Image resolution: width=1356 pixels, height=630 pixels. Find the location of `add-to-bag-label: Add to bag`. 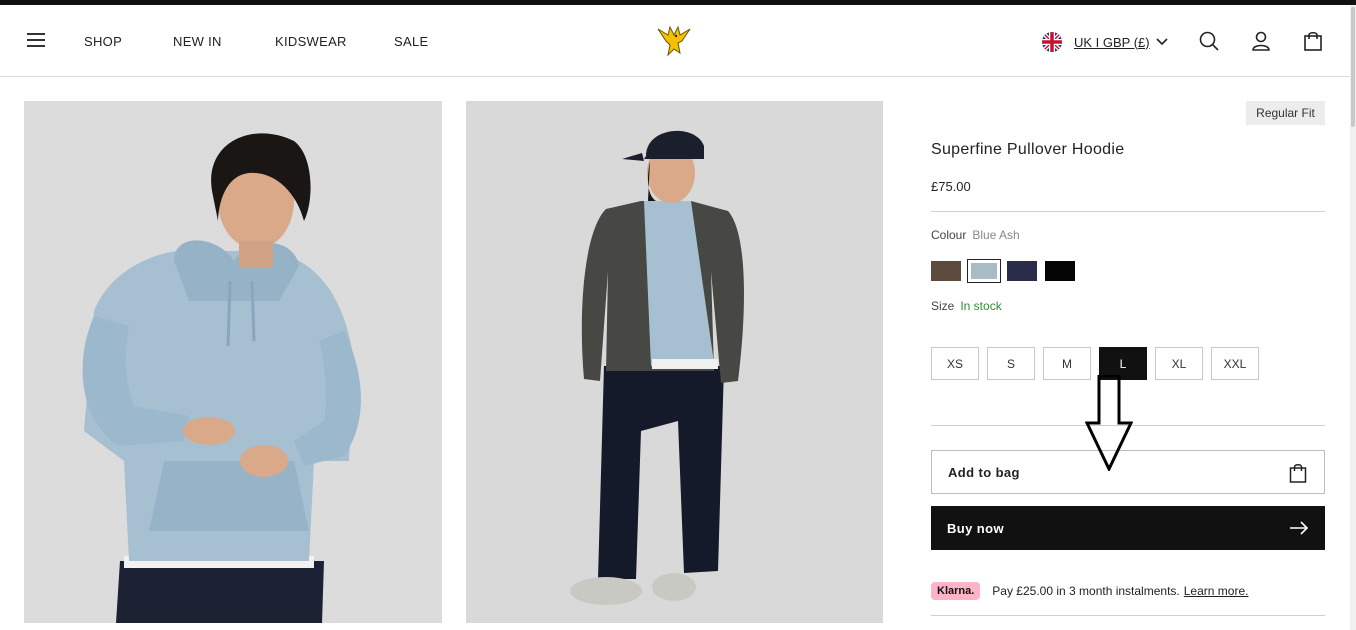

add-to-bag-label: Add to bag is located at coordinates (984, 472).